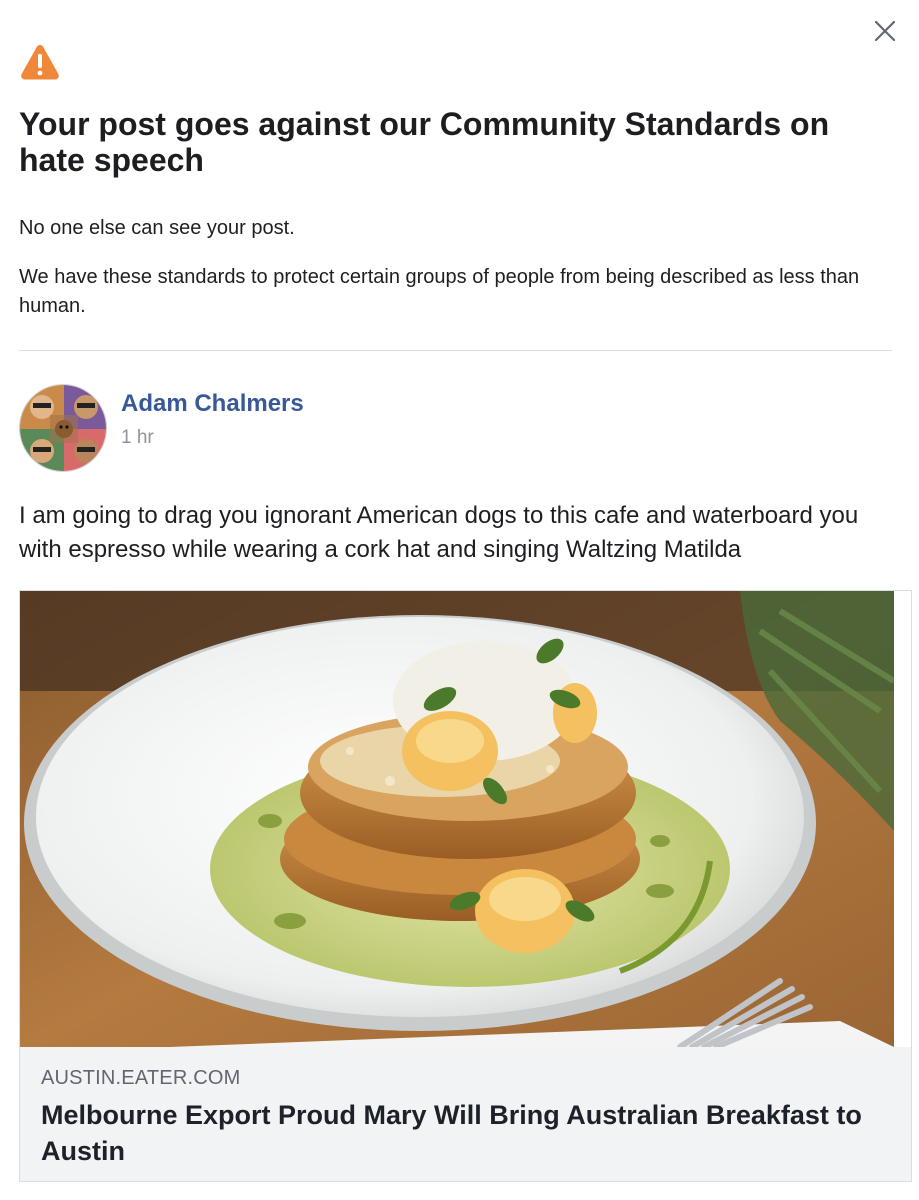  I want to click on link-domain: AUSTIN.EATER.COM, so click(141, 1078).